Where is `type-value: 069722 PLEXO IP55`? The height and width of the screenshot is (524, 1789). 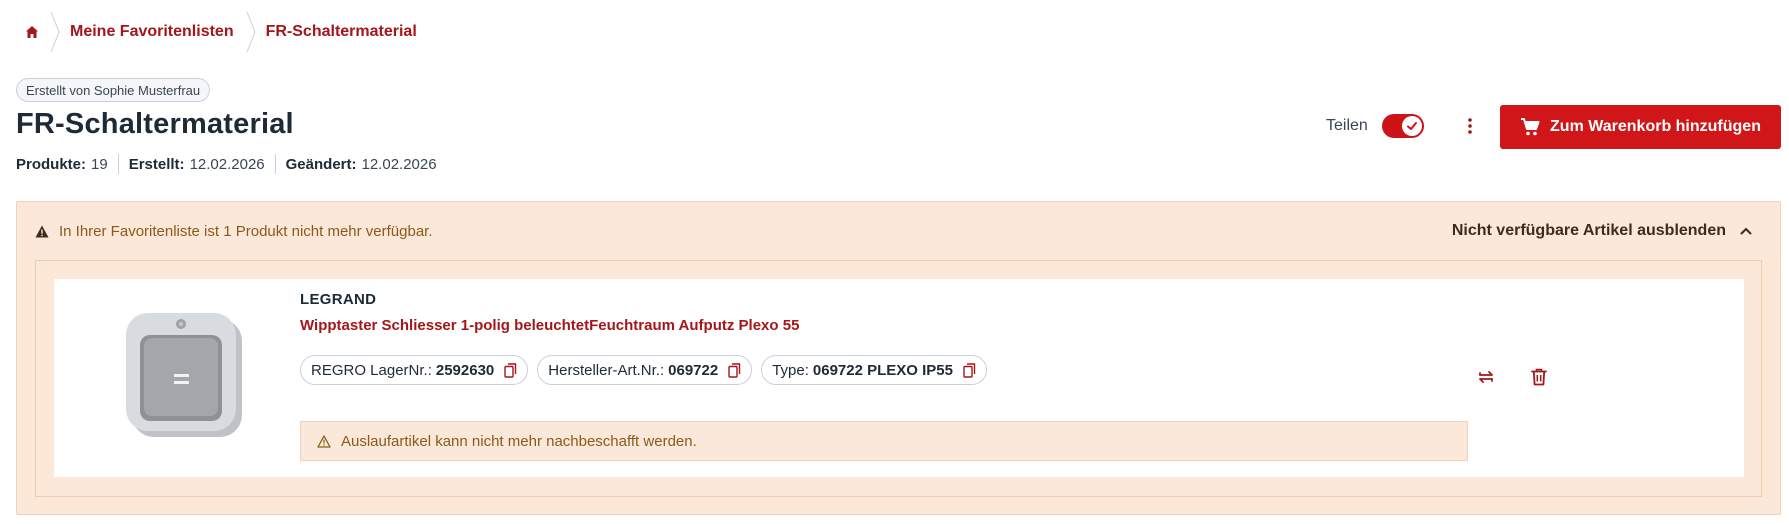
type-value: 069722 PLEXO IP55 is located at coordinates (882, 370).